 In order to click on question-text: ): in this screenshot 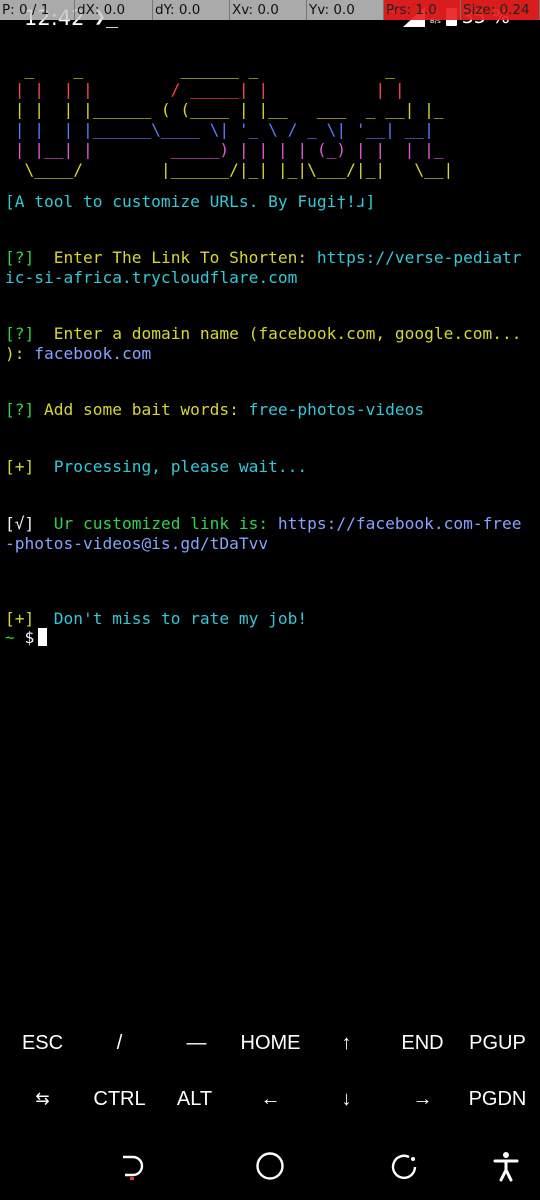, I will do `click(20, 353)`.